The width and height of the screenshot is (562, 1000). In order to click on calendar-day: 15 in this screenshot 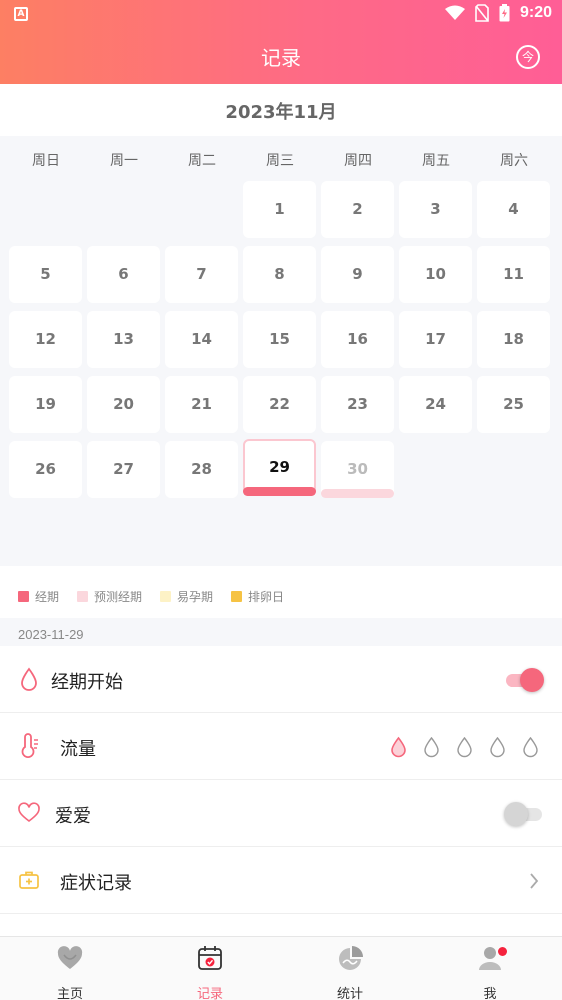, I will do `click(279, 339)`.